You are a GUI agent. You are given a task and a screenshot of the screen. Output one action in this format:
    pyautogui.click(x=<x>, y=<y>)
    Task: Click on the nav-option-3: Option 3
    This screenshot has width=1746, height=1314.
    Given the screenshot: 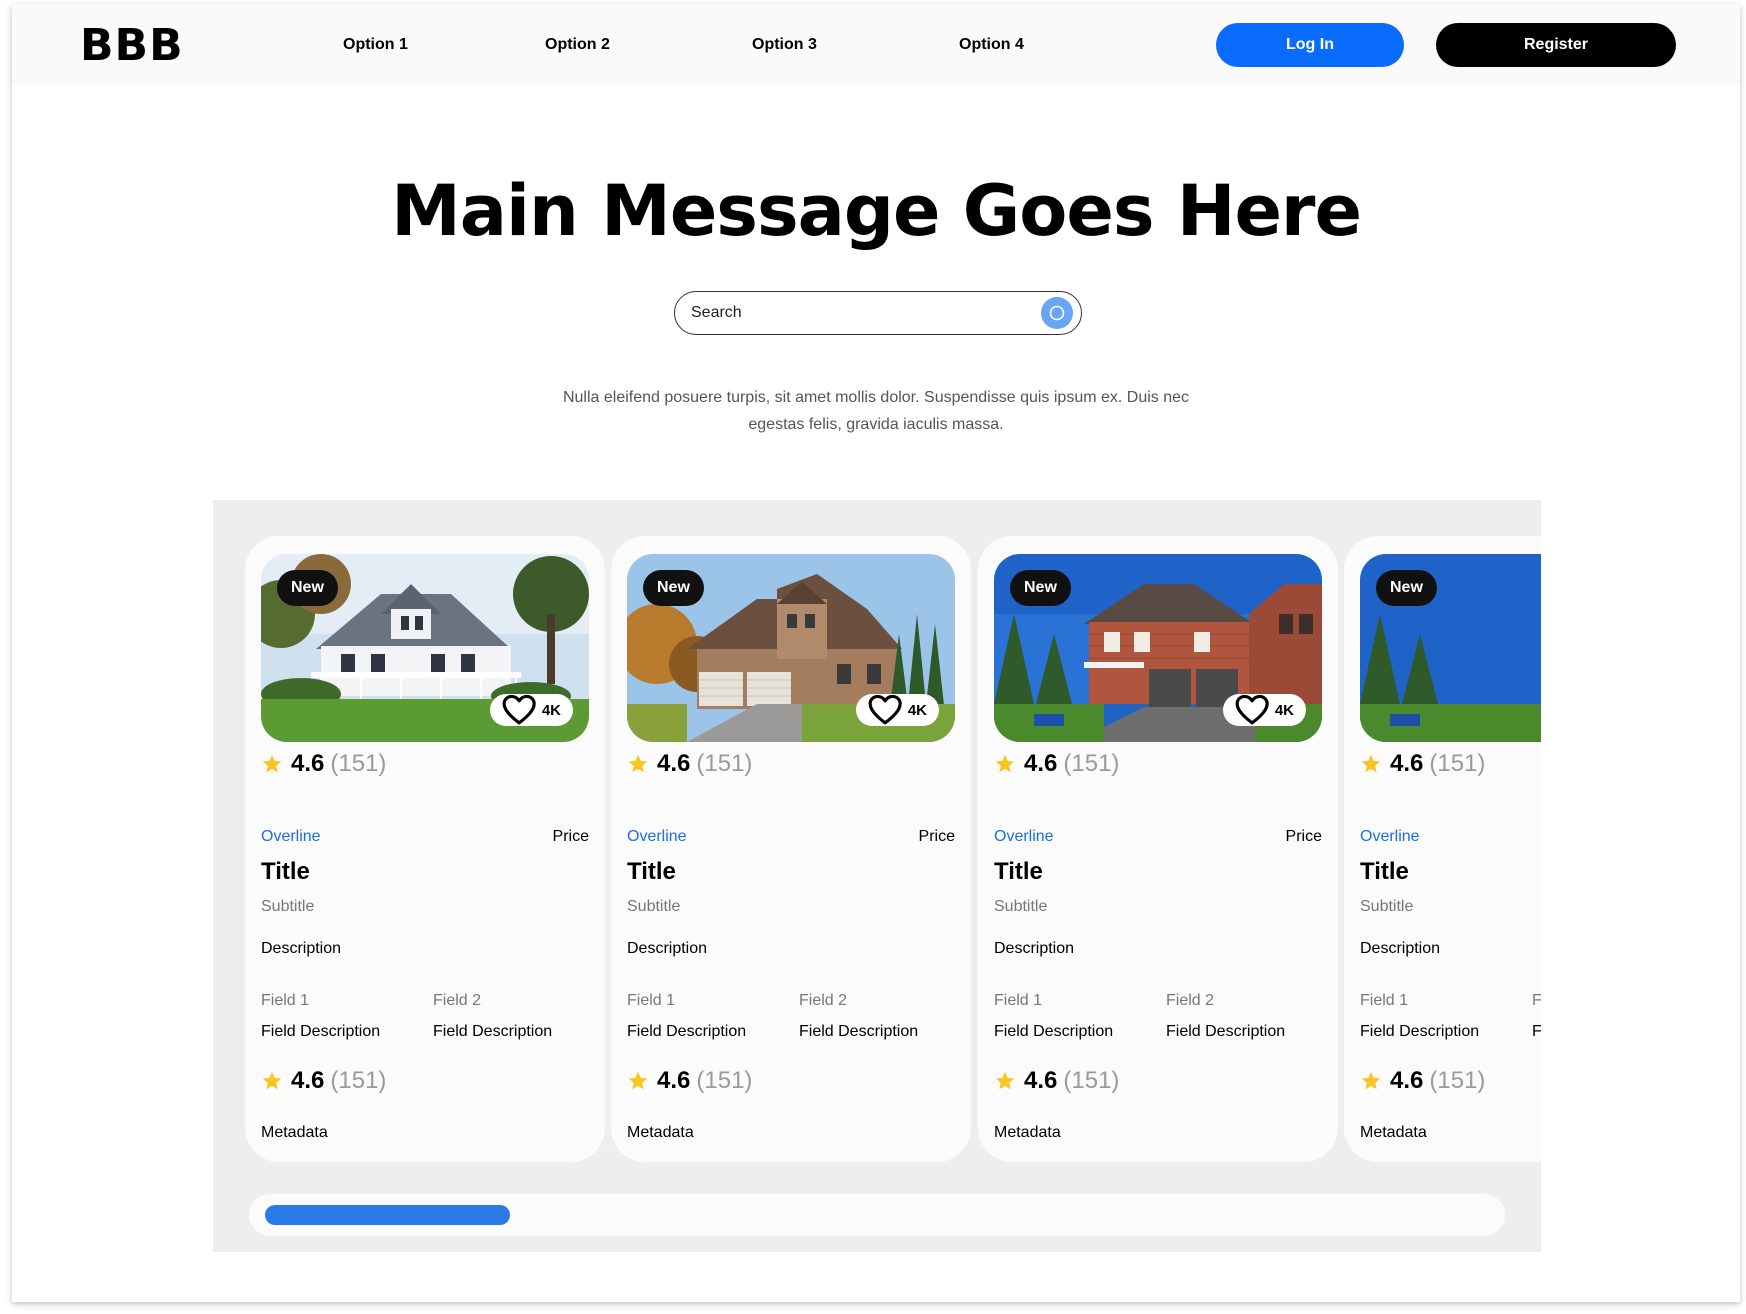 What is the action you would take?
    pyautogui.click(x=784, y=45)
    